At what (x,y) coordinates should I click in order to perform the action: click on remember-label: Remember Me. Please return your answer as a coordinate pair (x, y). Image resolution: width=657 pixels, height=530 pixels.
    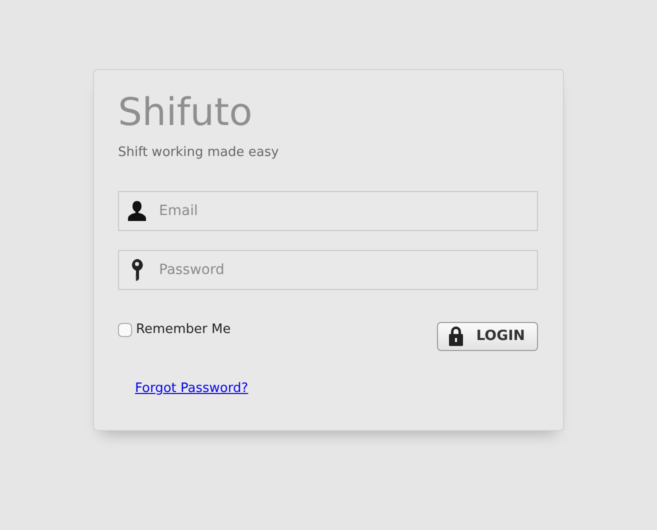
    Looking at the image, I should click on (183, 329).